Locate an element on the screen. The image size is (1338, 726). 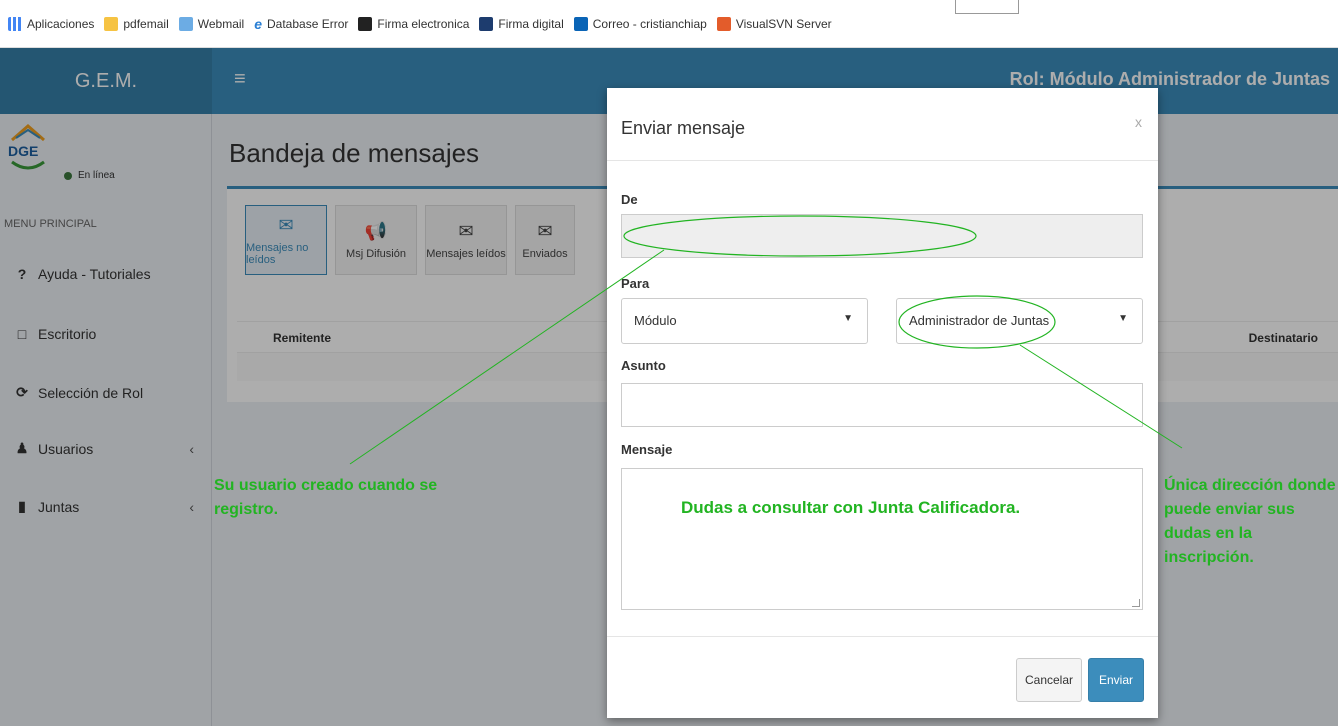
visualsvn-icon is located at coordinates (723, 23).